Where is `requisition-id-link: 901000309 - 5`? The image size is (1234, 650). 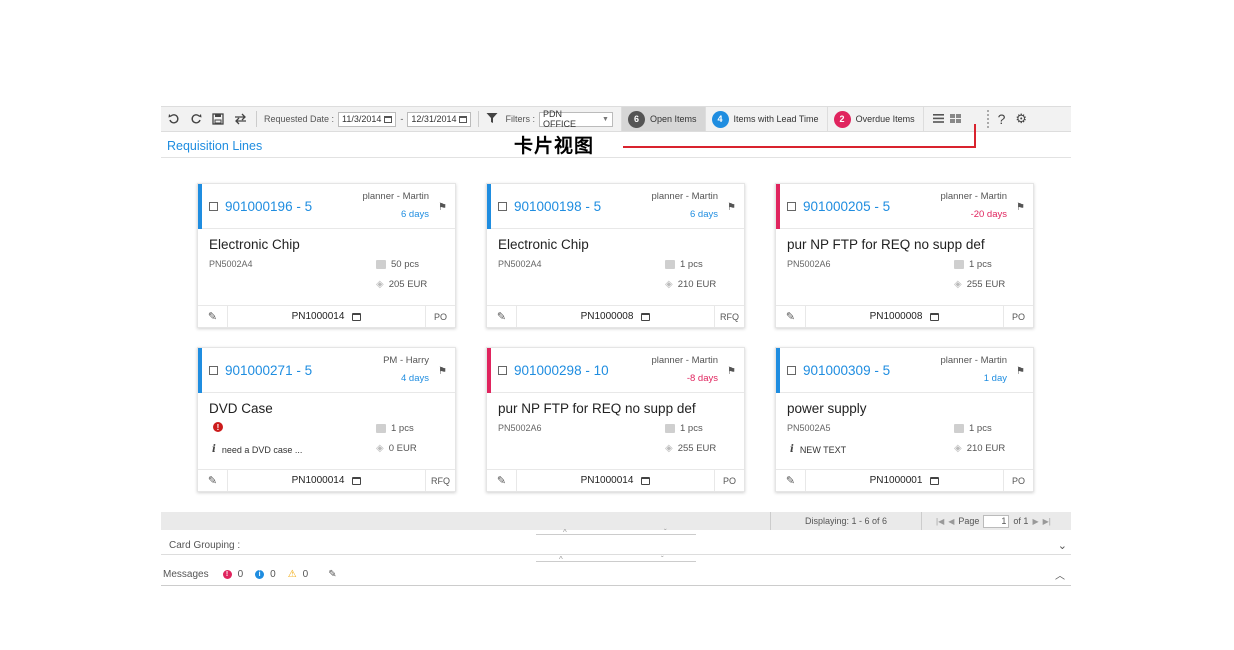 requisition-id-link: 901000309 - 5 is located at coordinates (846, 370).